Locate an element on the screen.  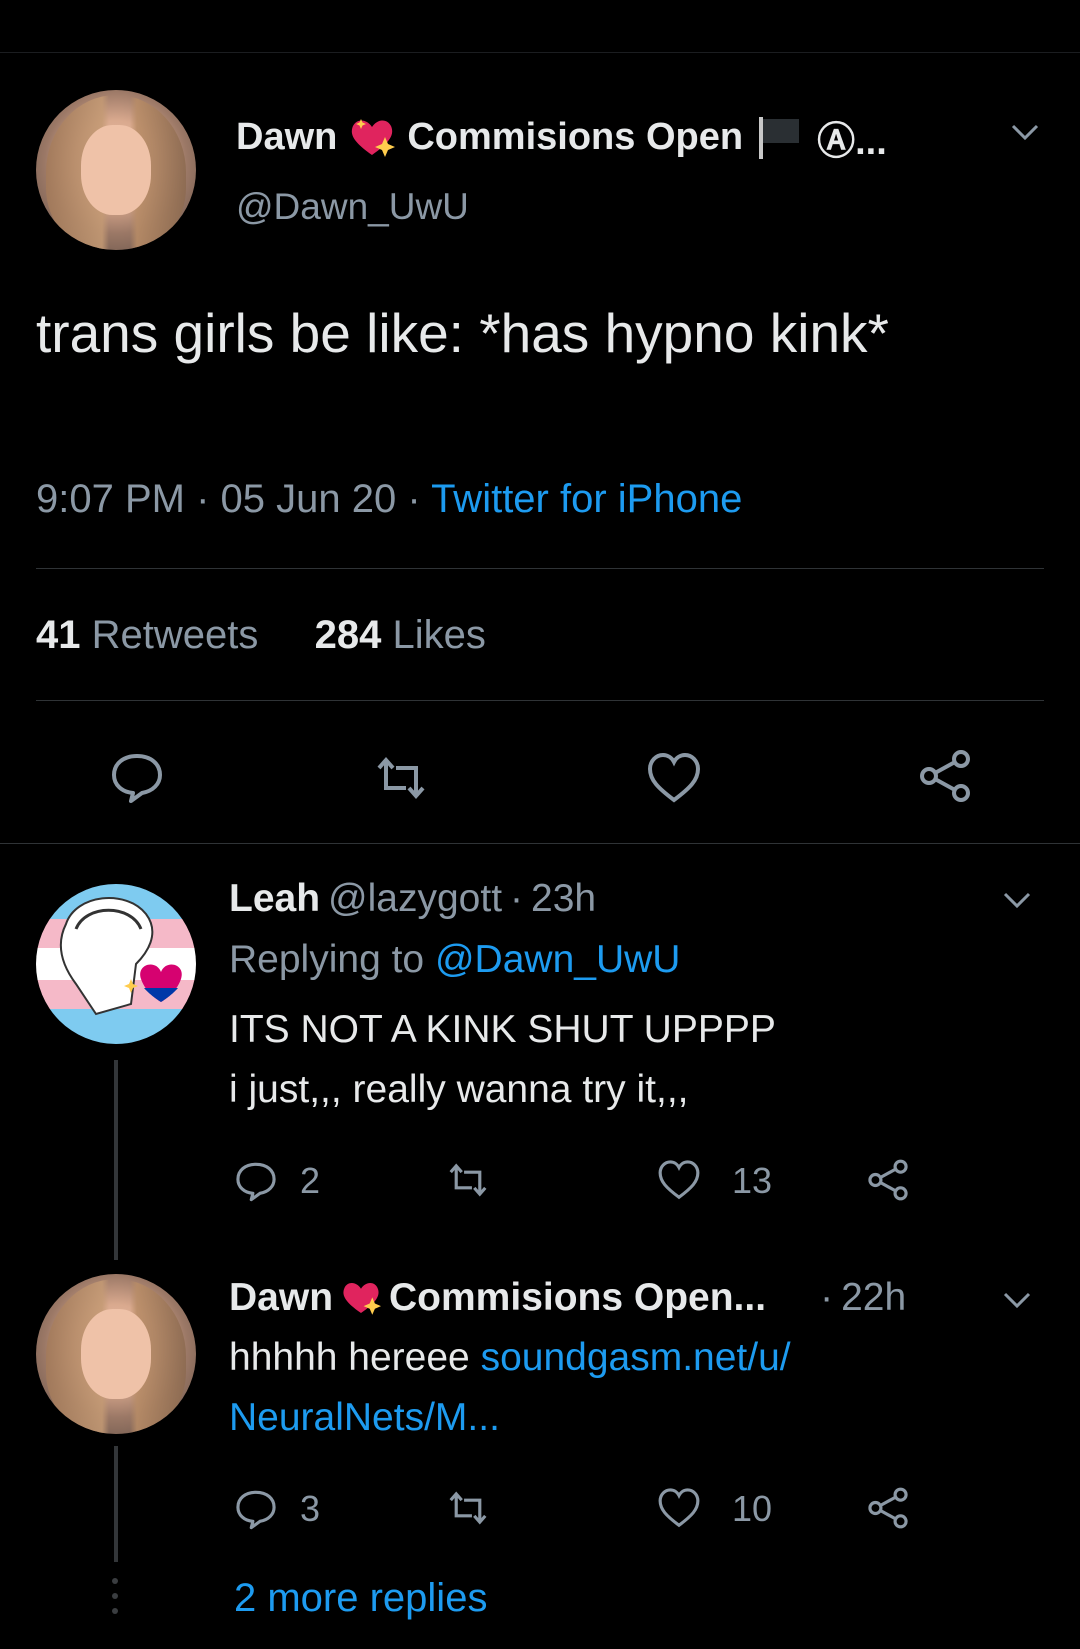
reply-time: 23h is located at coordinates (564, 898).